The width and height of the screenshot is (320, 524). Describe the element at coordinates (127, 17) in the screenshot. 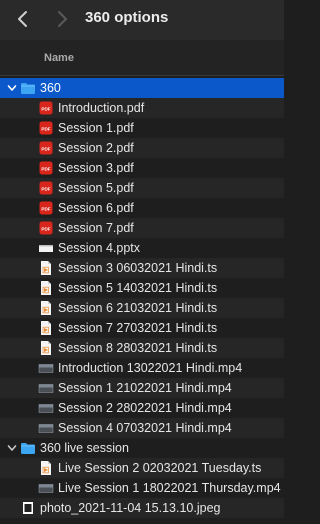

I see `window-title: 360 options` at that location.